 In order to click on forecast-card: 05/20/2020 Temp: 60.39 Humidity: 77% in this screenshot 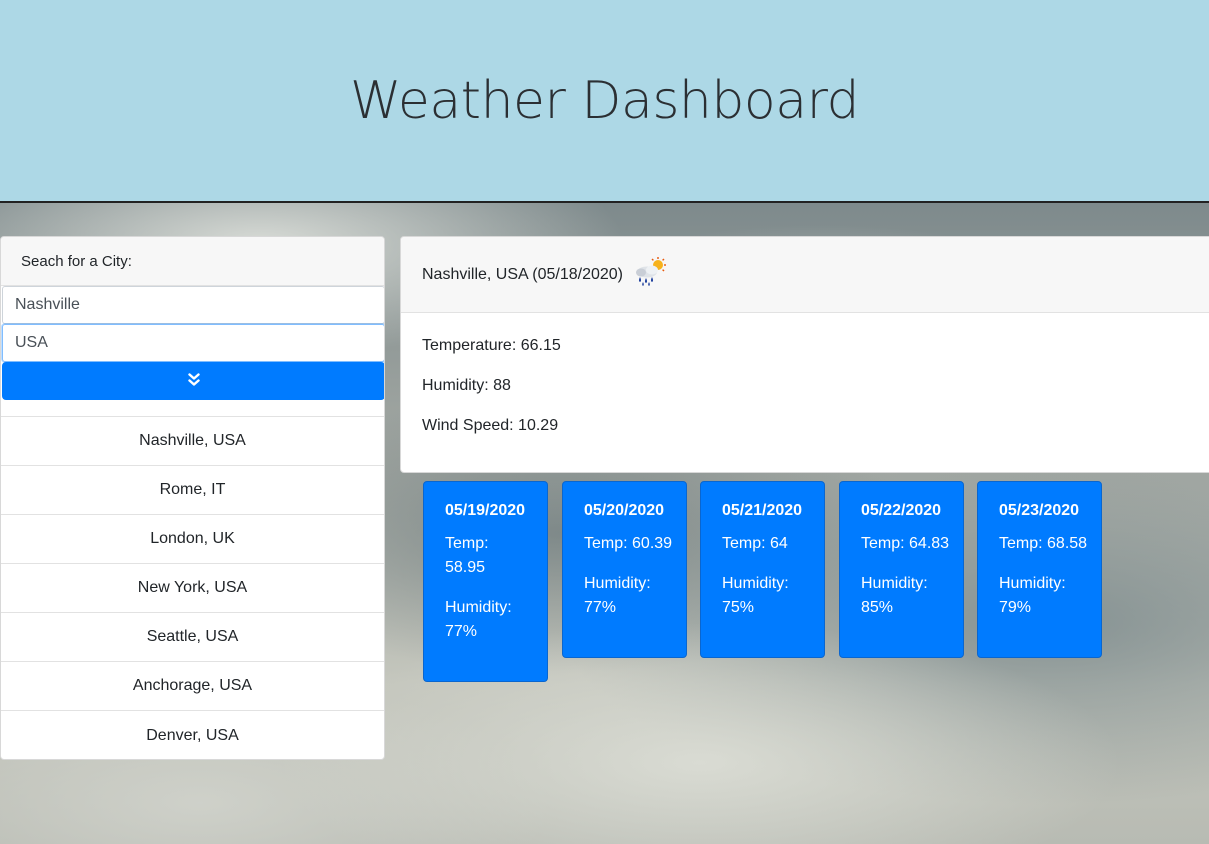, I will do `click(624, 569)`.